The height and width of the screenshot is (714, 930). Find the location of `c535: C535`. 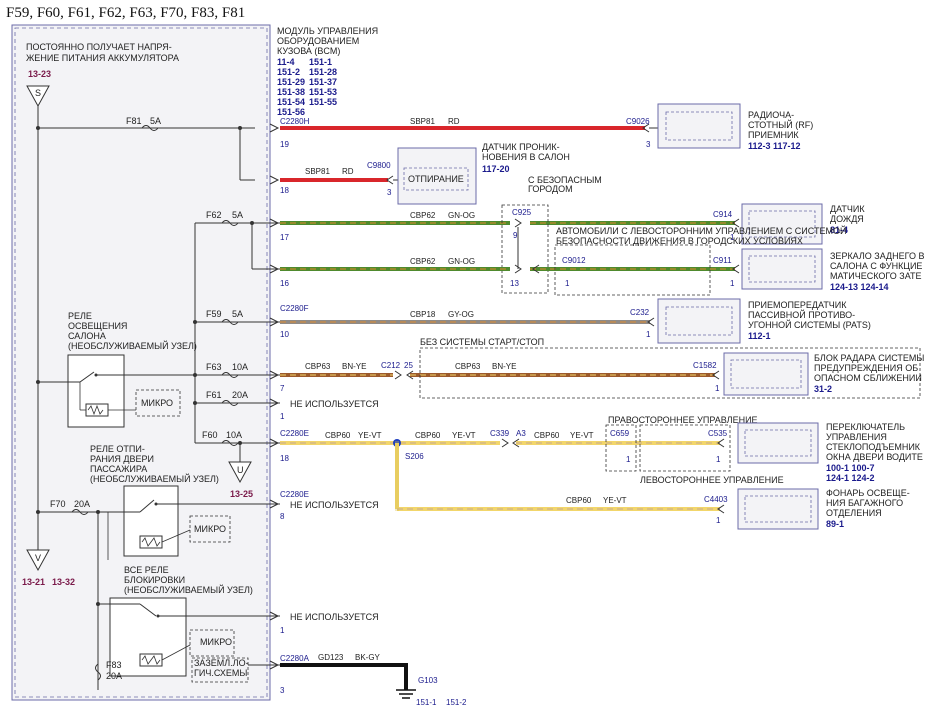

c535: C535 is located at coordinates (718, 433).